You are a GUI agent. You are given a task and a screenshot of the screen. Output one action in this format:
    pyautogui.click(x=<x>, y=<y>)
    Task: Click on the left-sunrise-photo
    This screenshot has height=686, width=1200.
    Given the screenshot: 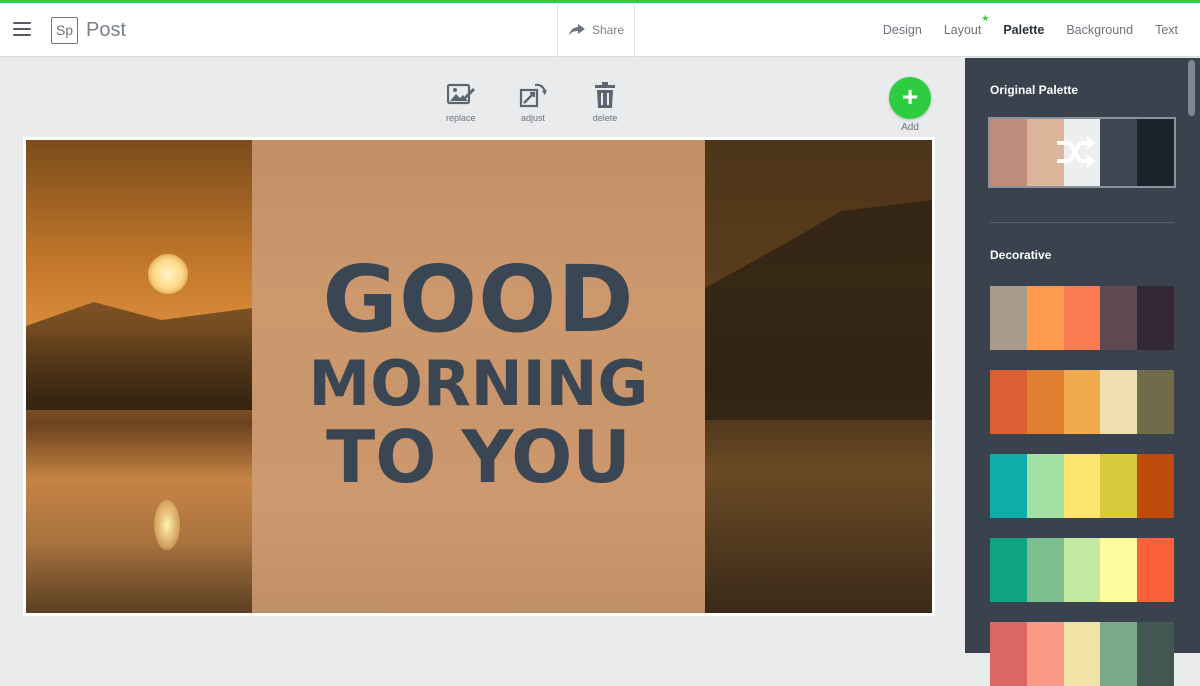 What is the action you would take?
    pyautogui.click(x=139, y=376)
    